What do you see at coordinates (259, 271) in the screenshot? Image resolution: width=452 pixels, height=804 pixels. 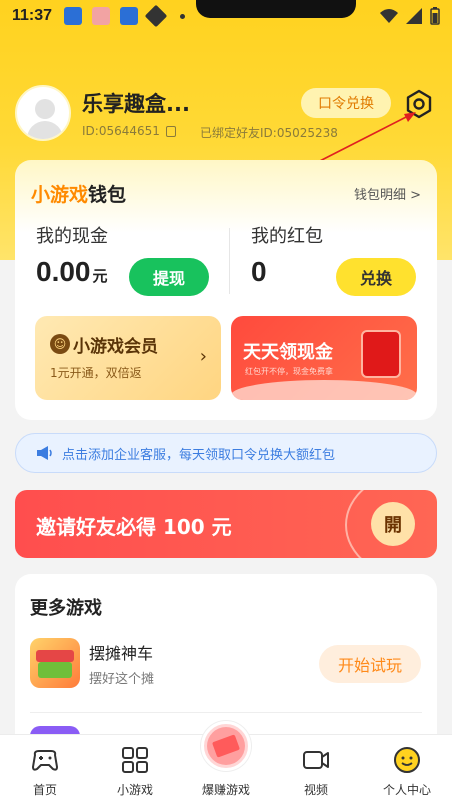 I see `my-redpacket-value: 0` at bounding box center [259, 271].